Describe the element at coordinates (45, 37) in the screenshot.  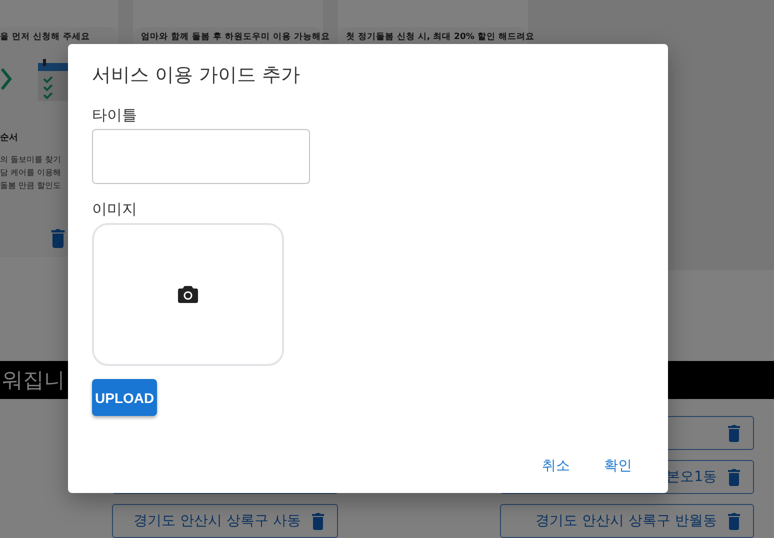
I see `card-title: 을 먼저 신청해 주세요` at that location.